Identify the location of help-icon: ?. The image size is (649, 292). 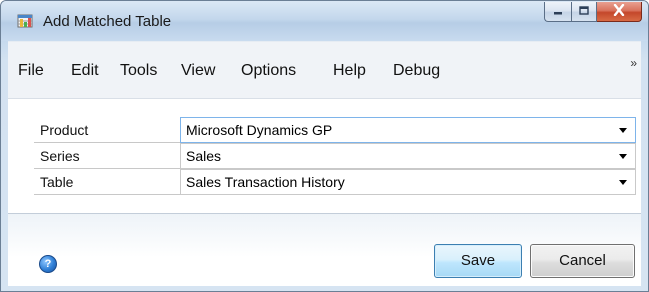
(48, 264).